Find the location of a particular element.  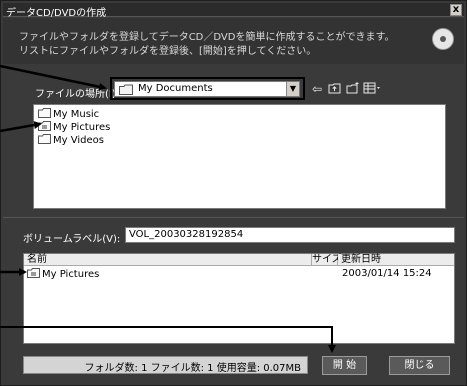

location-combobox: My Documents ▼ is located at coordinates (207, 89).